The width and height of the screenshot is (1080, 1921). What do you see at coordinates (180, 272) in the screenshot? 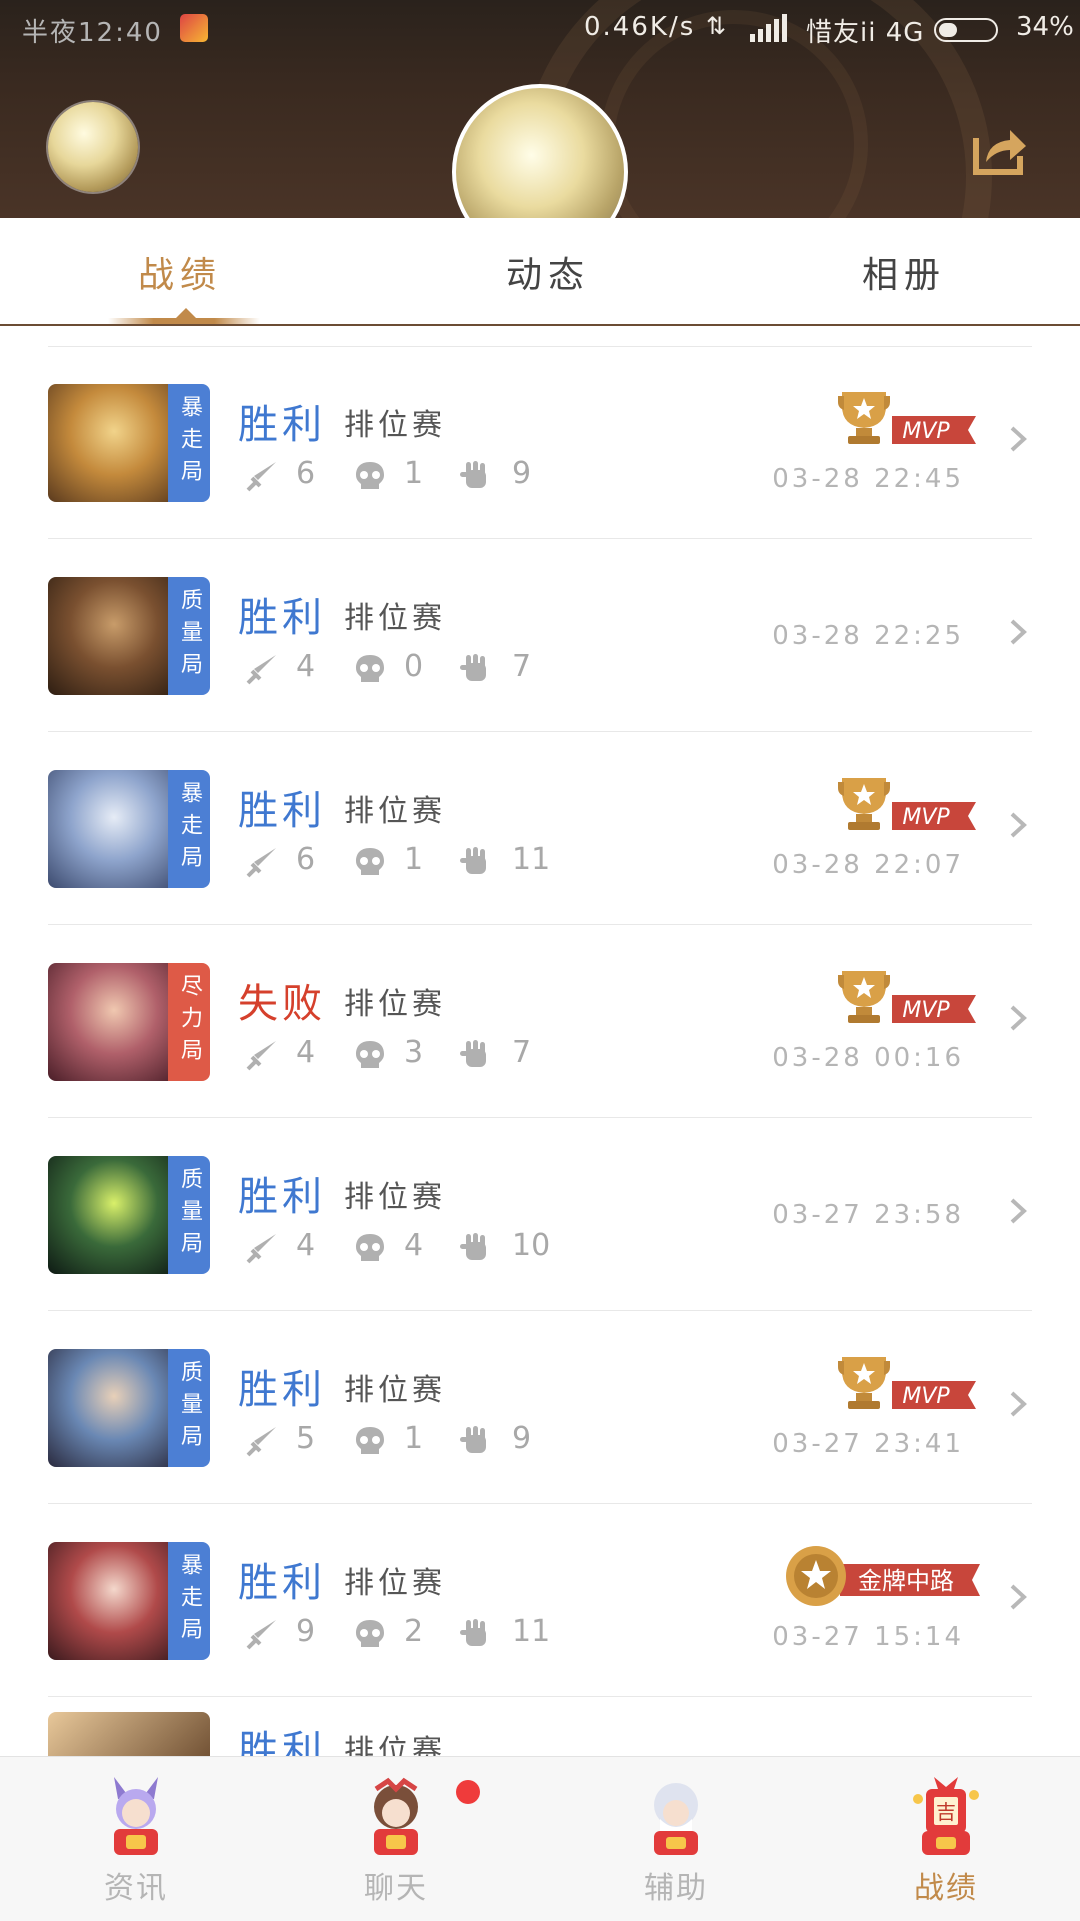
I see `tab-records: 战绩` at bounding box center [180, 272].